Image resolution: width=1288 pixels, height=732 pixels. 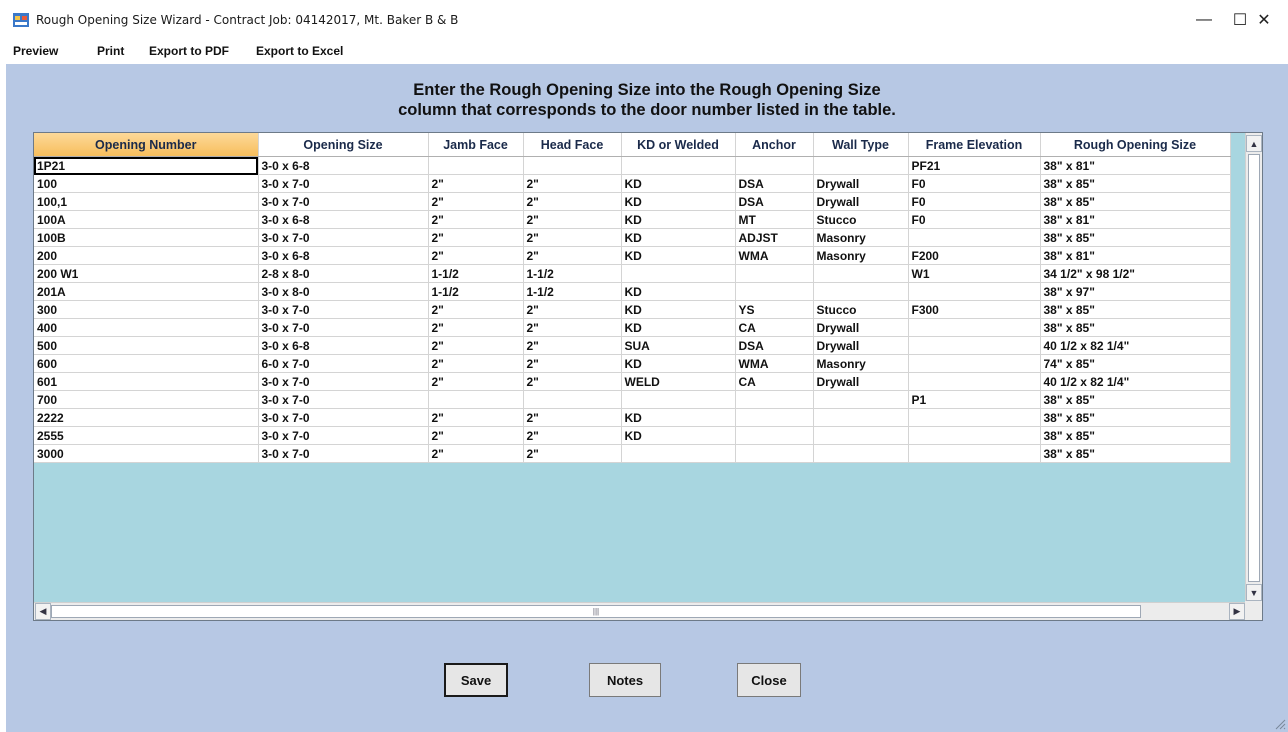 I want to click on grid-cell: 500, so click(x=146, y=345).